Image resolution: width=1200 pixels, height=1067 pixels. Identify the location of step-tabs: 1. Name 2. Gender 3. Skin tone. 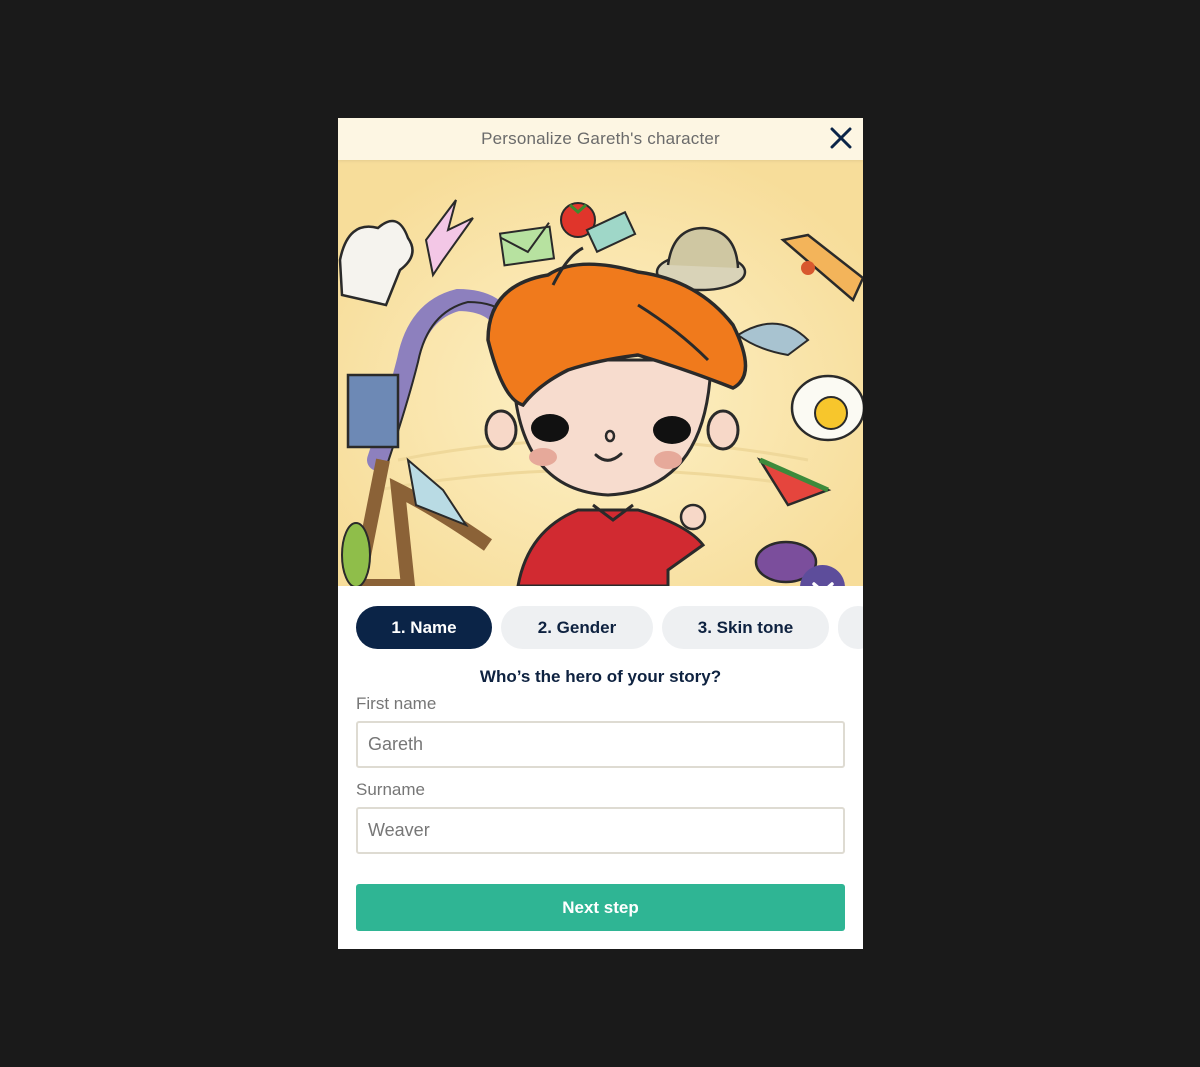
(609, 627).